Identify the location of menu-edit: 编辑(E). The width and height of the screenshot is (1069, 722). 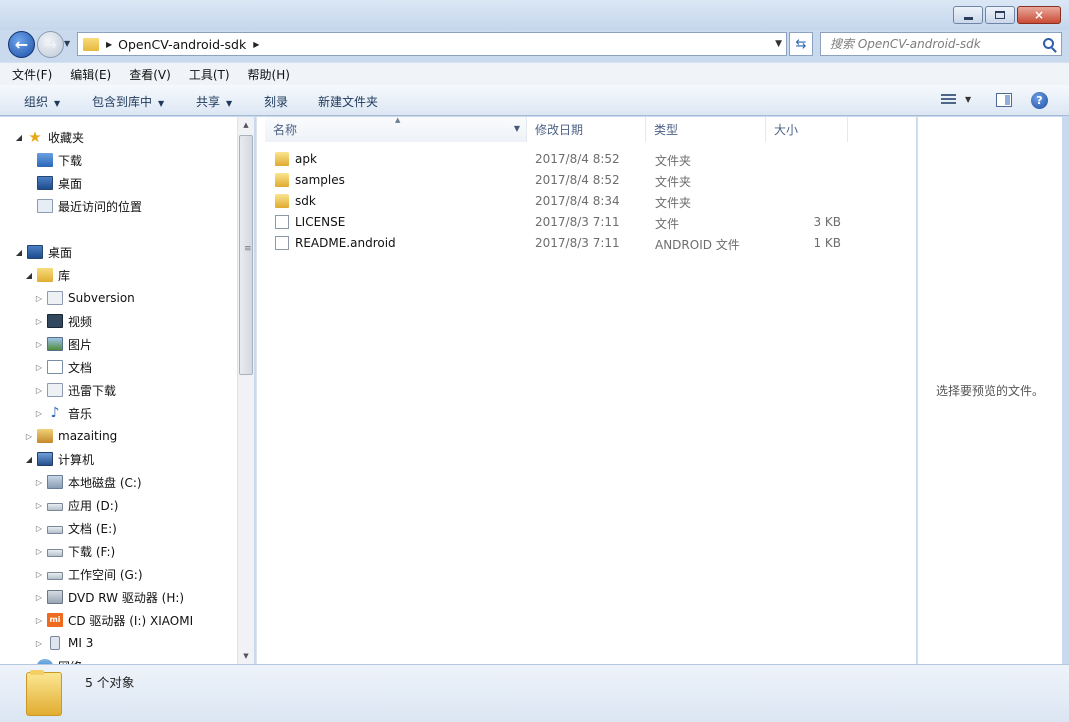
(90, 74).